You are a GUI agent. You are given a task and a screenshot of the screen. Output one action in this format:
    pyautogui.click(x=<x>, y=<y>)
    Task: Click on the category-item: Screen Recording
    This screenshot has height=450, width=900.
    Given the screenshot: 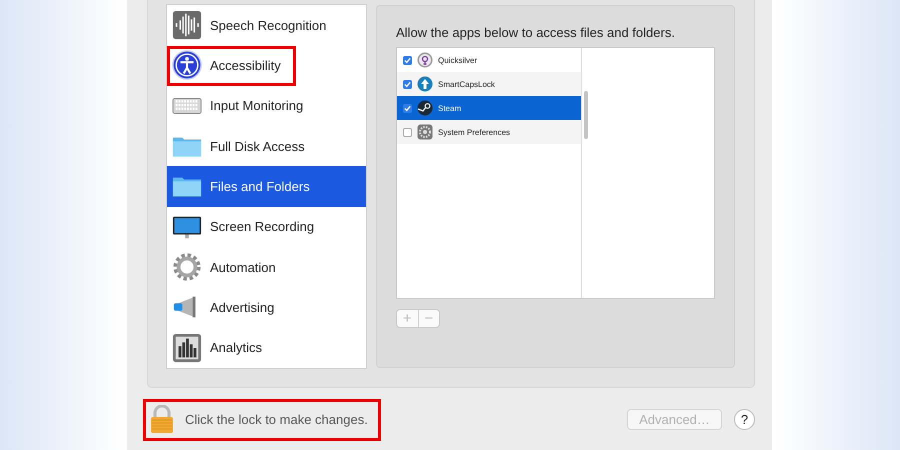 What is the action you would take?
    pyautogui.click(x=266, y=226)
    